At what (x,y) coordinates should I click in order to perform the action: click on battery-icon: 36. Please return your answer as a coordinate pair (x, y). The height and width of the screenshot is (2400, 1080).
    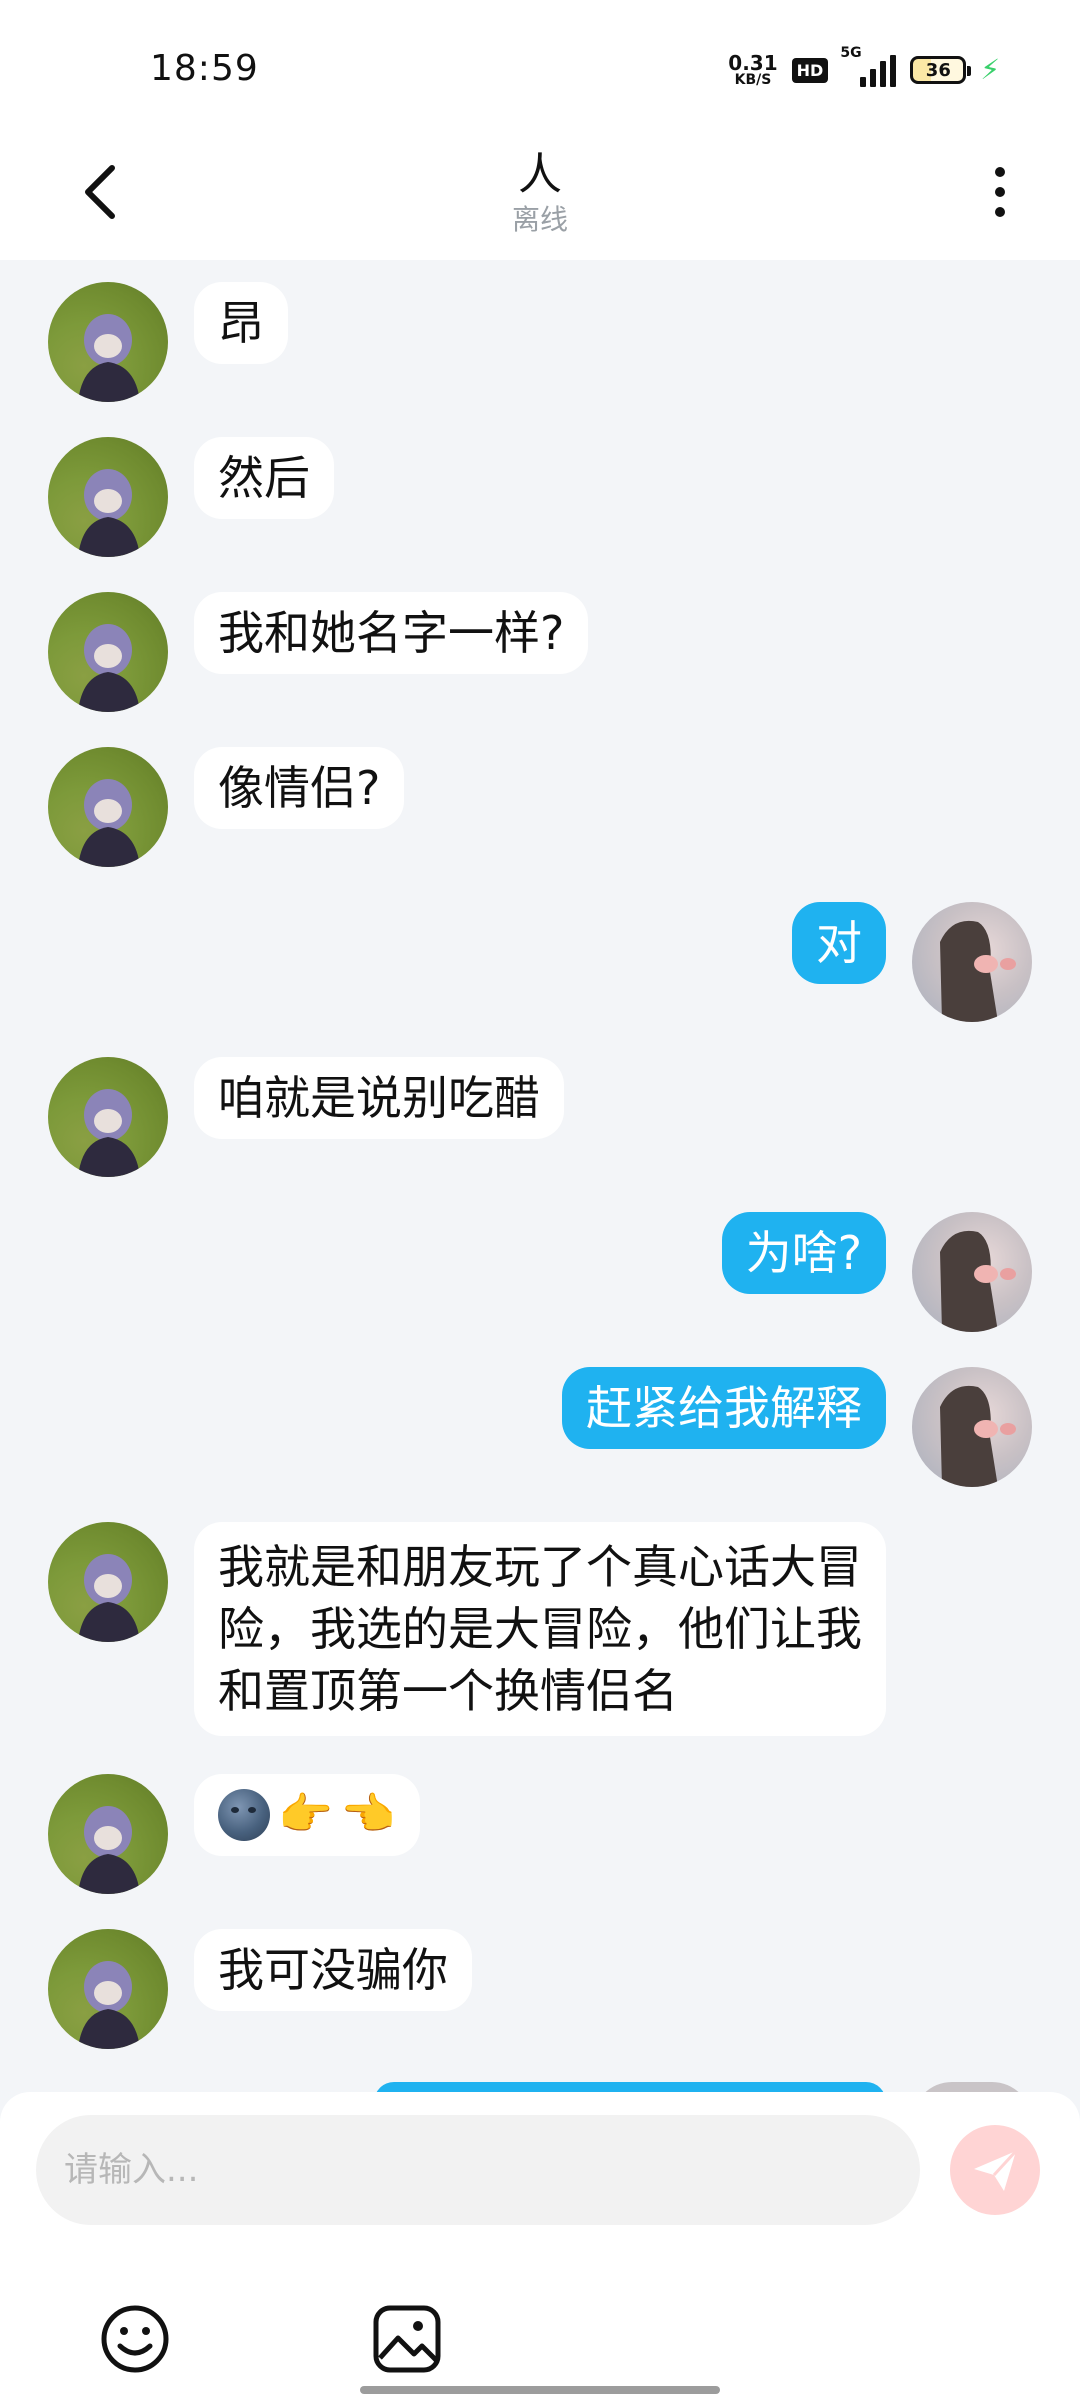
    Looking at the image, I should click on (941, 70).